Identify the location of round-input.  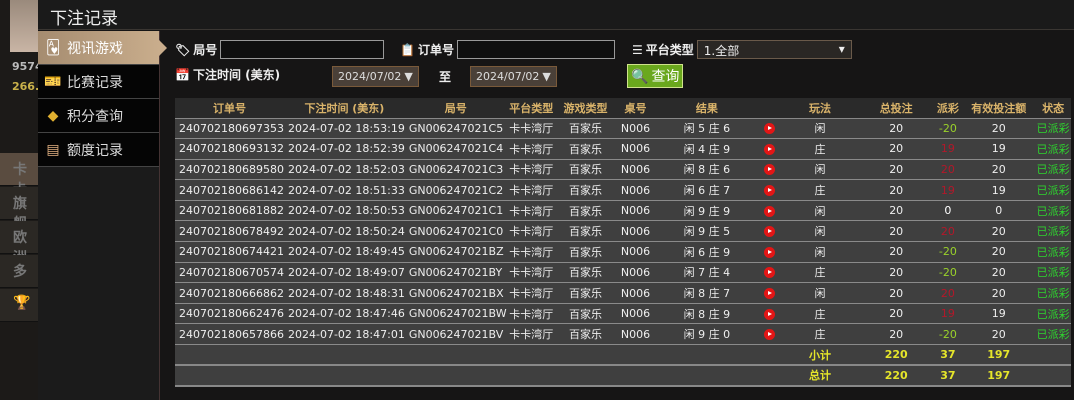
(302, 49).